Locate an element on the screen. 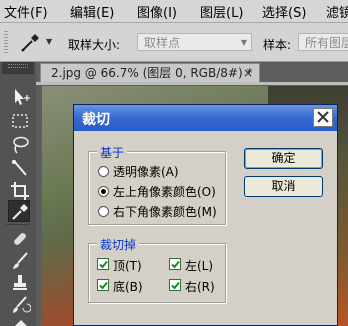  checkbox-top-label: 顶(T) is located at coordinates (127, 265).